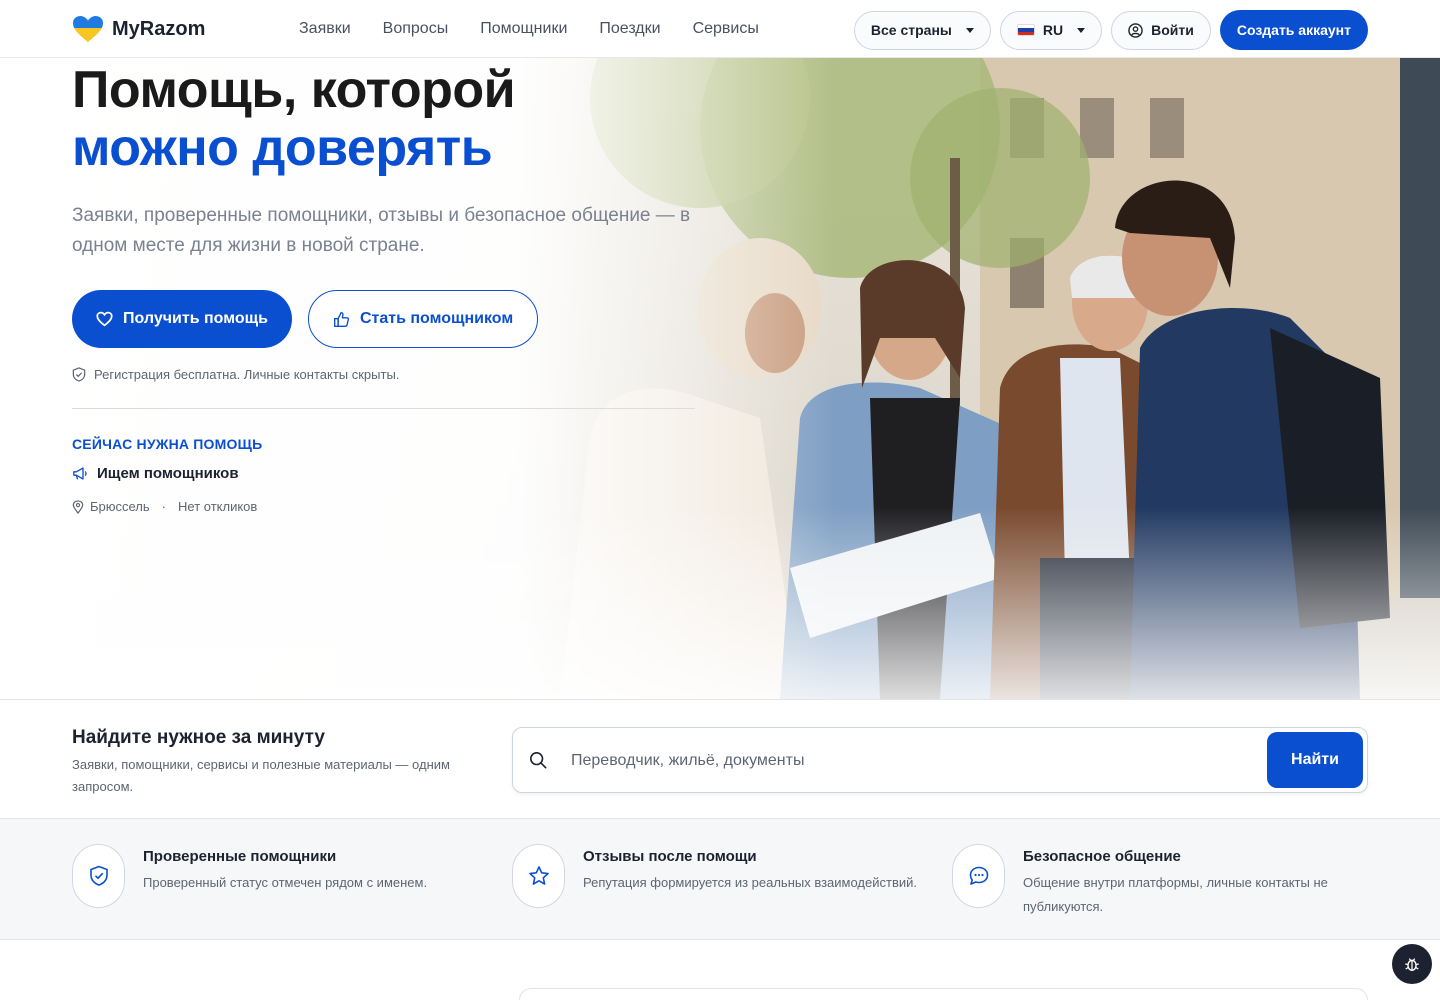 The height and width of the screenshot is (1000, 1440). What do you see at coordinates (80, 473) in the screenshot?
I see `megaphone-icon` at bounding box center [80, 473].